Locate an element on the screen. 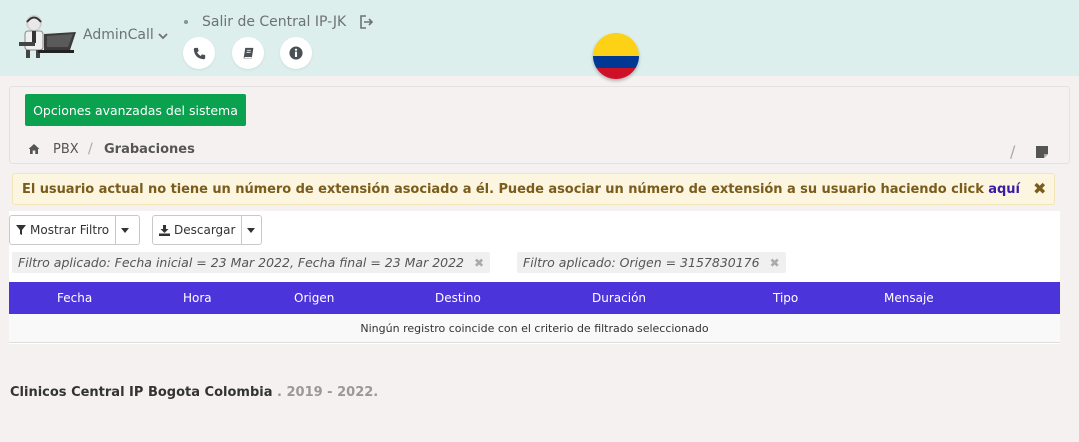 The image size is (1079, 442). flag-stripe-yellow is located at coordinates (616, 44).